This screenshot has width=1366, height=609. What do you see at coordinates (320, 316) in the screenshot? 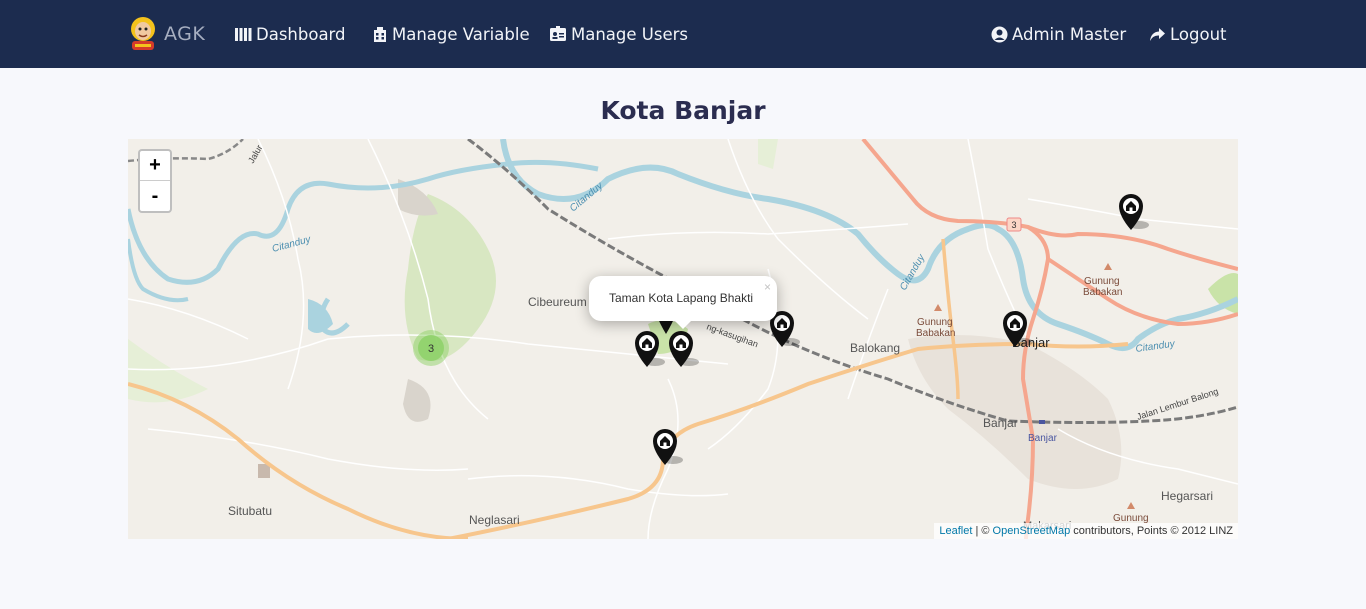
I see `river-pond` at bounding box center [320, 316].